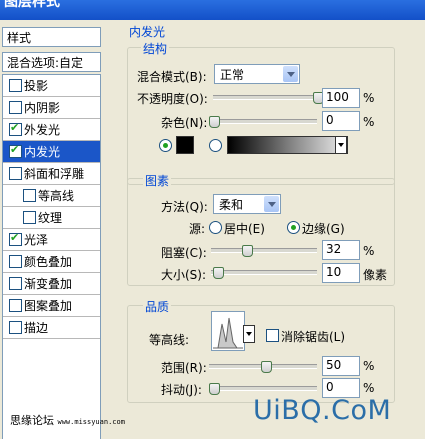 This screenshot has height=439, width=425. Describe the element at coordinates (42, 130) in the screenshot. I see `style-item-label: 外发光` at that location.